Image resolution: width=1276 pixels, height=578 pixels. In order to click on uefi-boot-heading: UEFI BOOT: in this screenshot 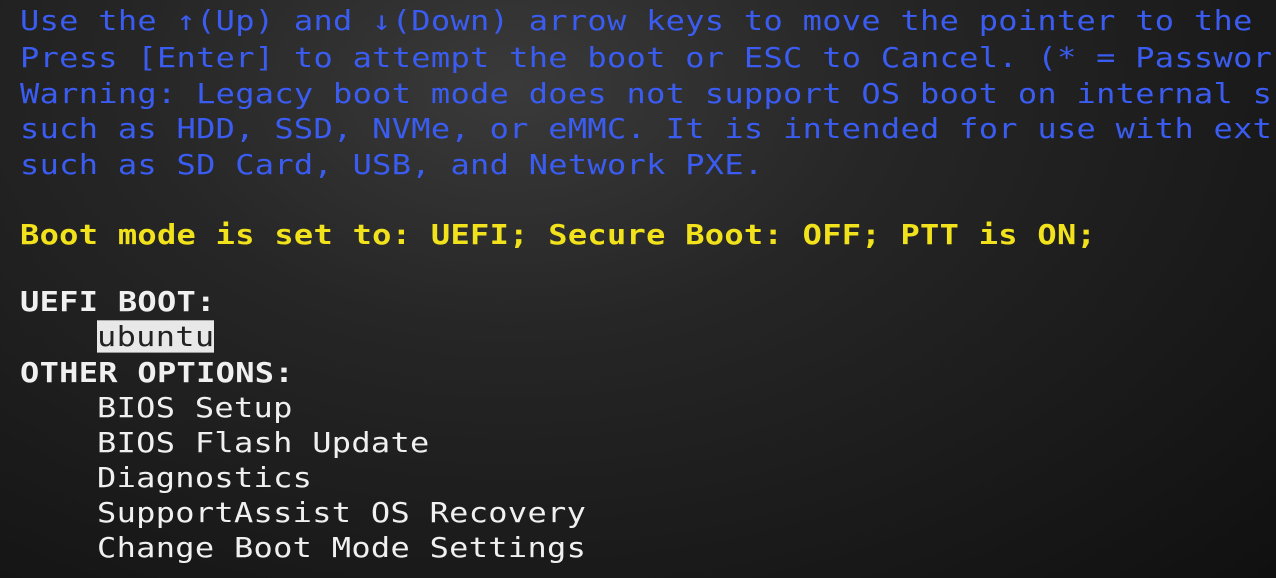, I will do `click(118, 301)`.